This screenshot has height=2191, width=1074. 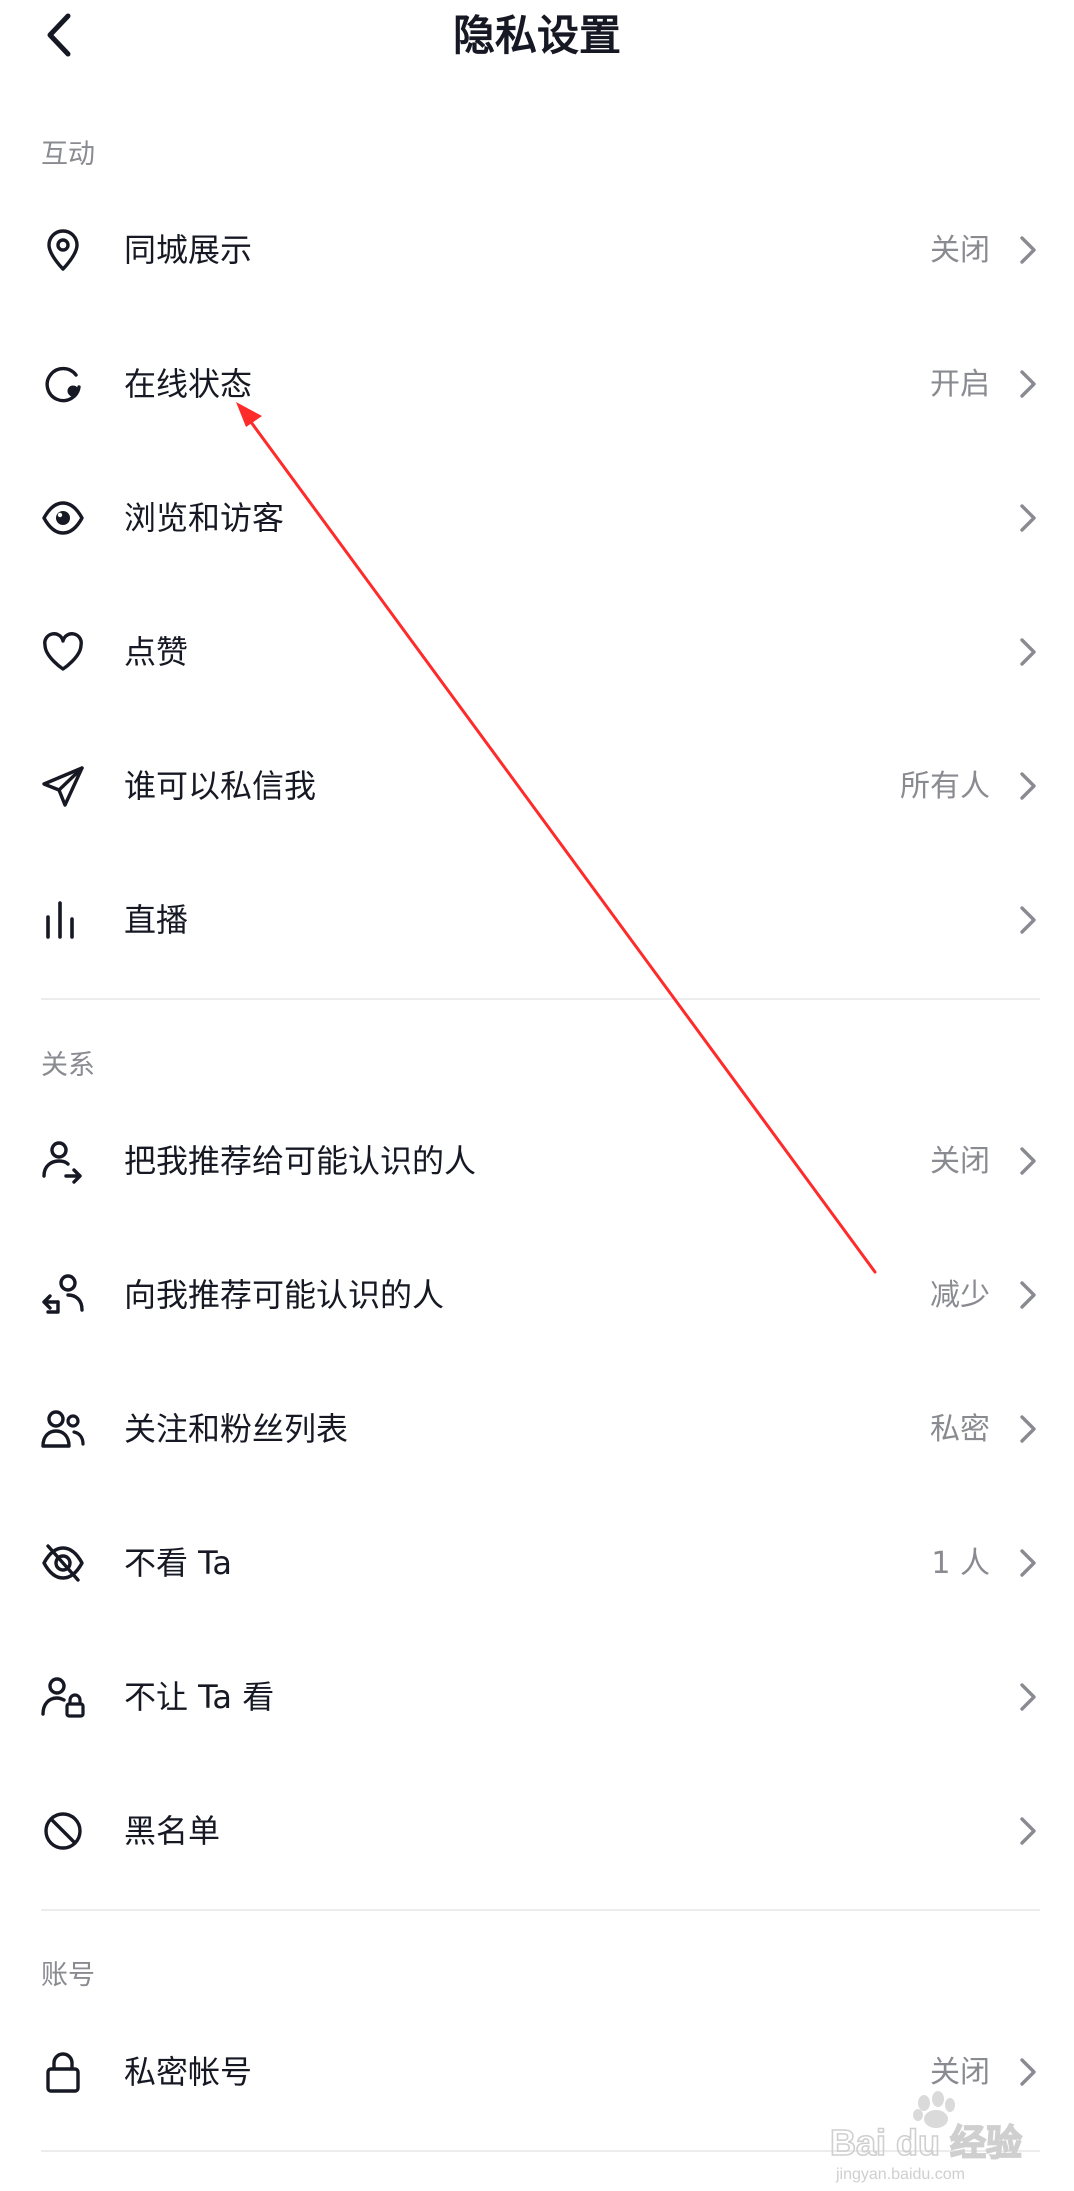 What do you see at coordinates (537, 1697) in the screenshot?
I see `row-hide-from-them: 不让 Ta 看` at bounding box center [537, 1697].